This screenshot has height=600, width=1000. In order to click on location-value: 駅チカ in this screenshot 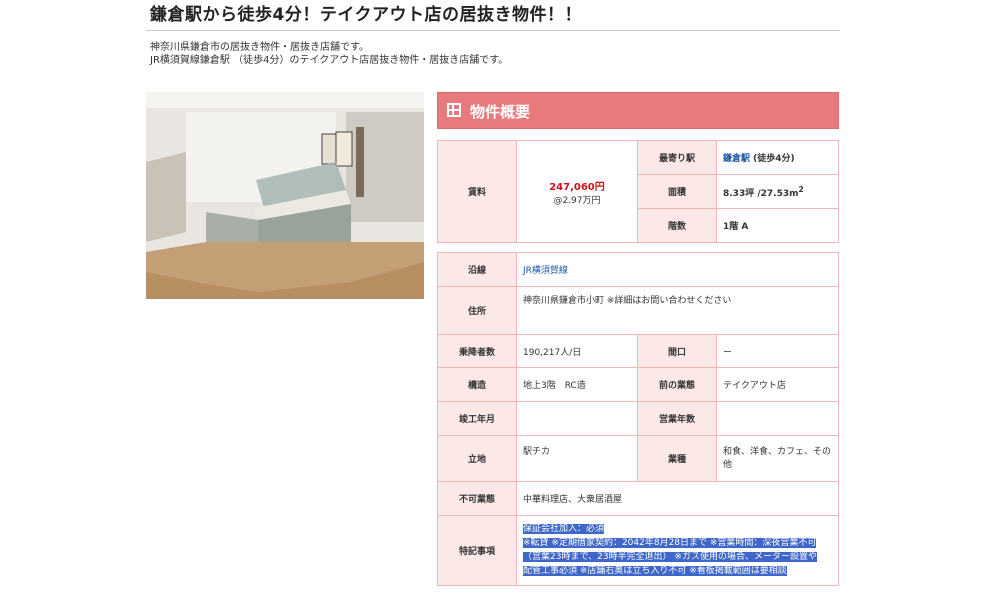, I will do `click(577, 458)`.